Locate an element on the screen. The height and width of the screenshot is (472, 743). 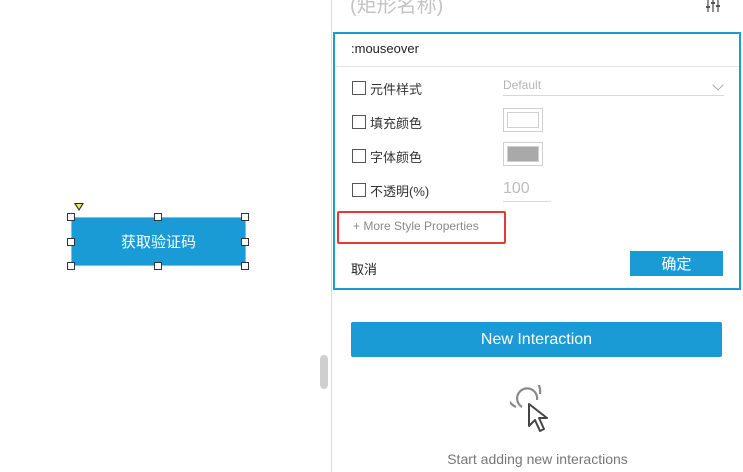
interaction-marker-icon is located at coordinates (79, 207).